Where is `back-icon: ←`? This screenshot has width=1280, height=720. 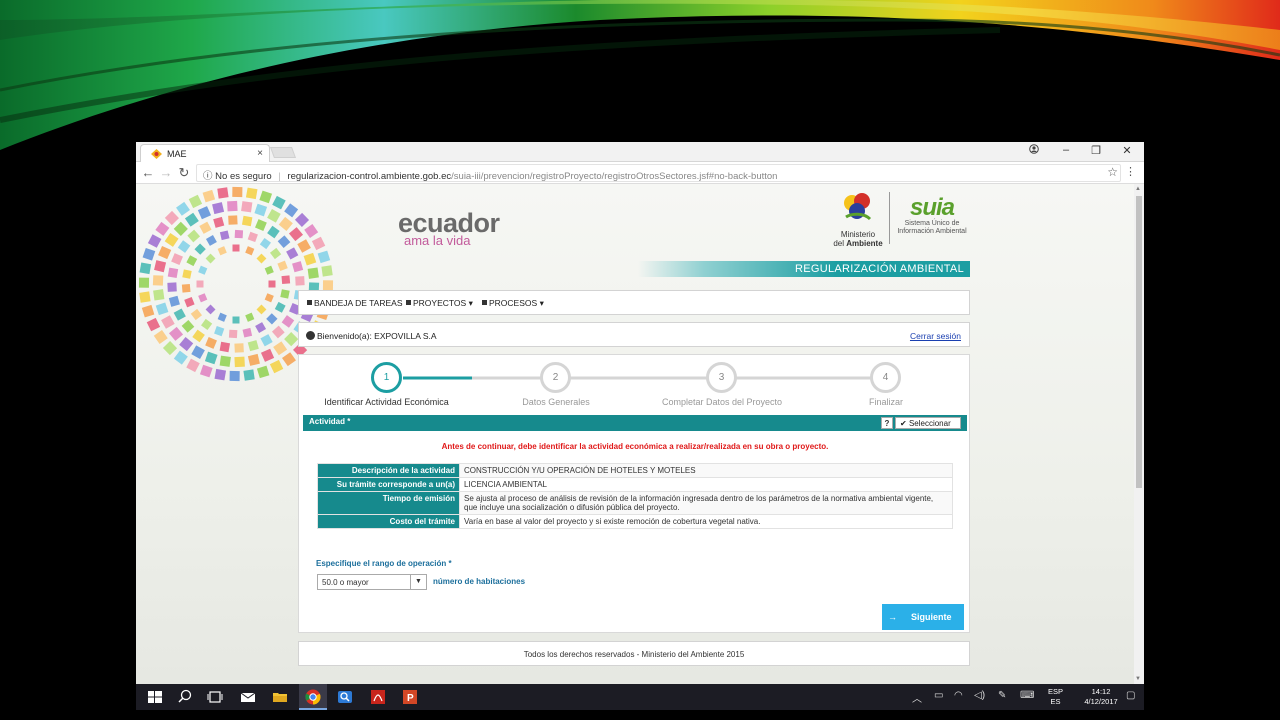 back-icon: ← is located at coordinates (148, 172).